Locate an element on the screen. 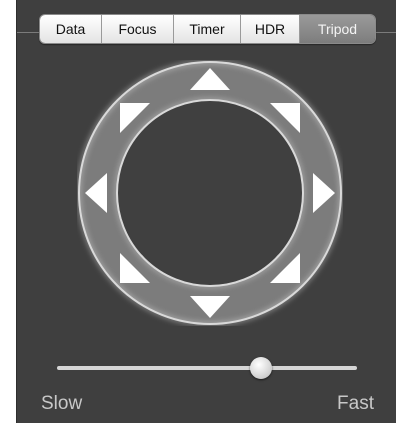 Image resolution: width=396 pixels, height=423 pixels. slow-label: Slow is located at coordinates (62, 403).